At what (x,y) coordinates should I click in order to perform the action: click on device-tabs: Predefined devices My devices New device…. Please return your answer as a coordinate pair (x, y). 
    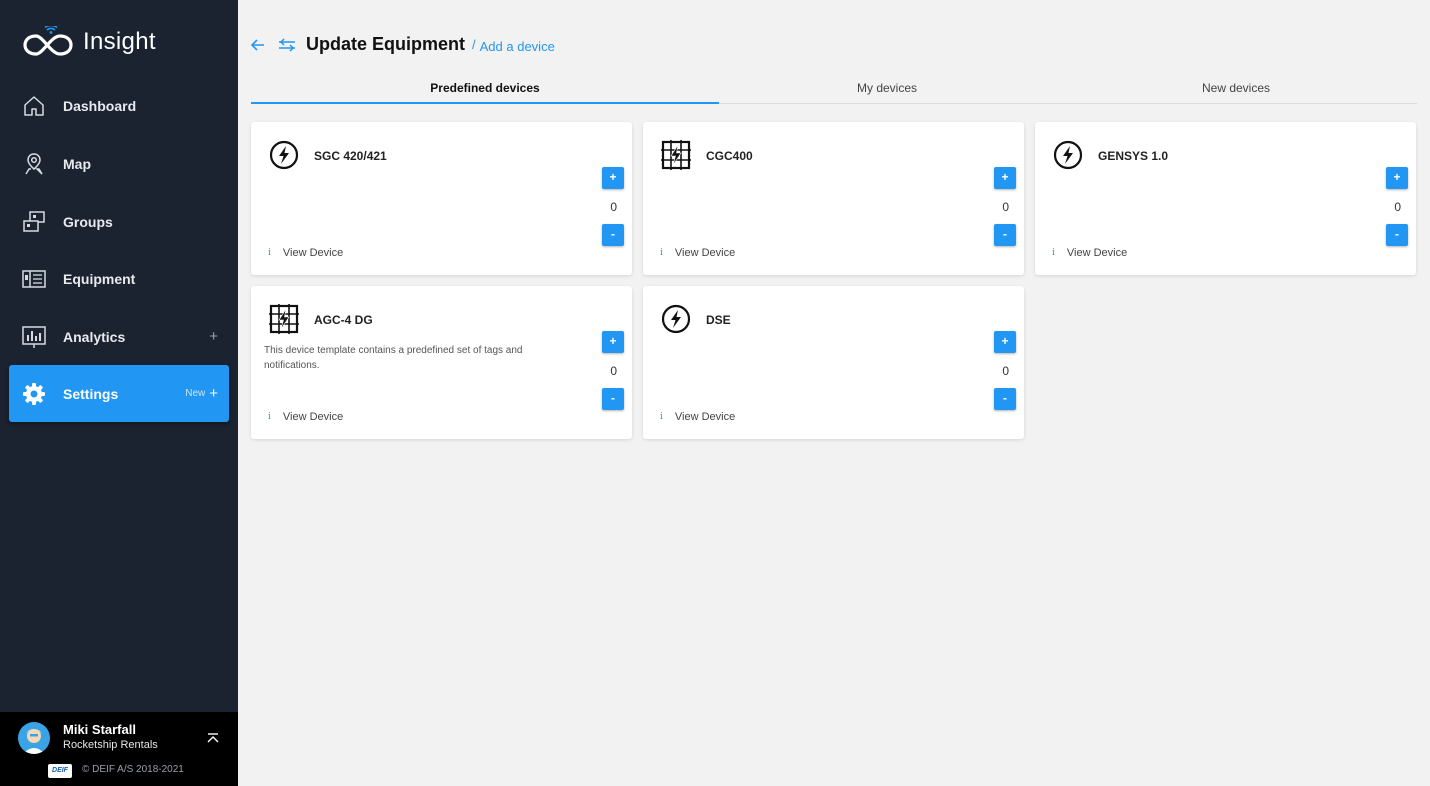
    Looking at the image, I should click on (834, 91).